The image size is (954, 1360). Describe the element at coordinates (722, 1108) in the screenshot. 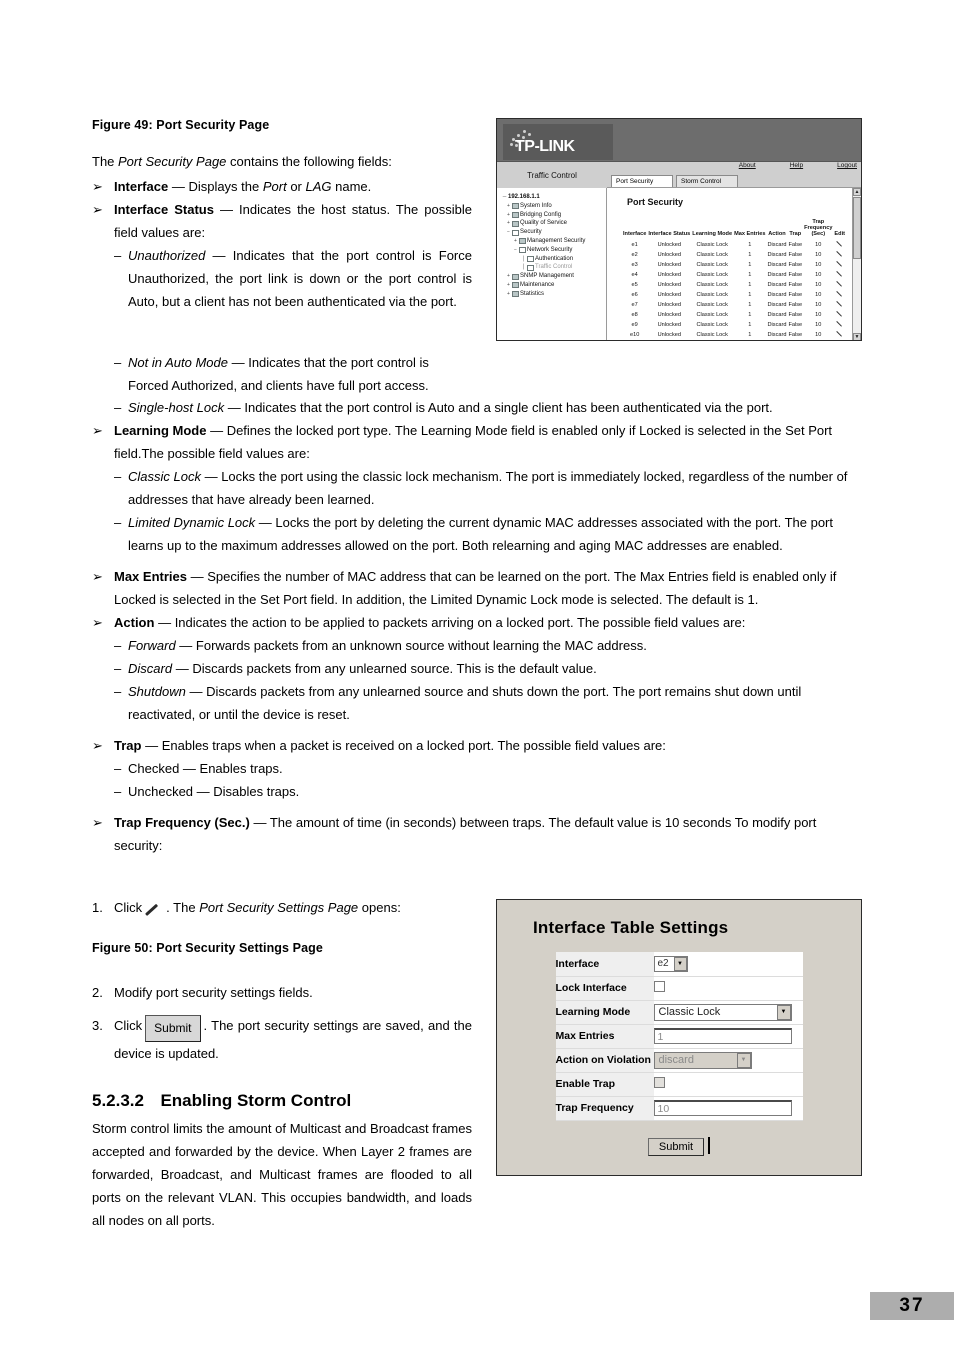

I see `trap-frequency-input: 10` at that location.